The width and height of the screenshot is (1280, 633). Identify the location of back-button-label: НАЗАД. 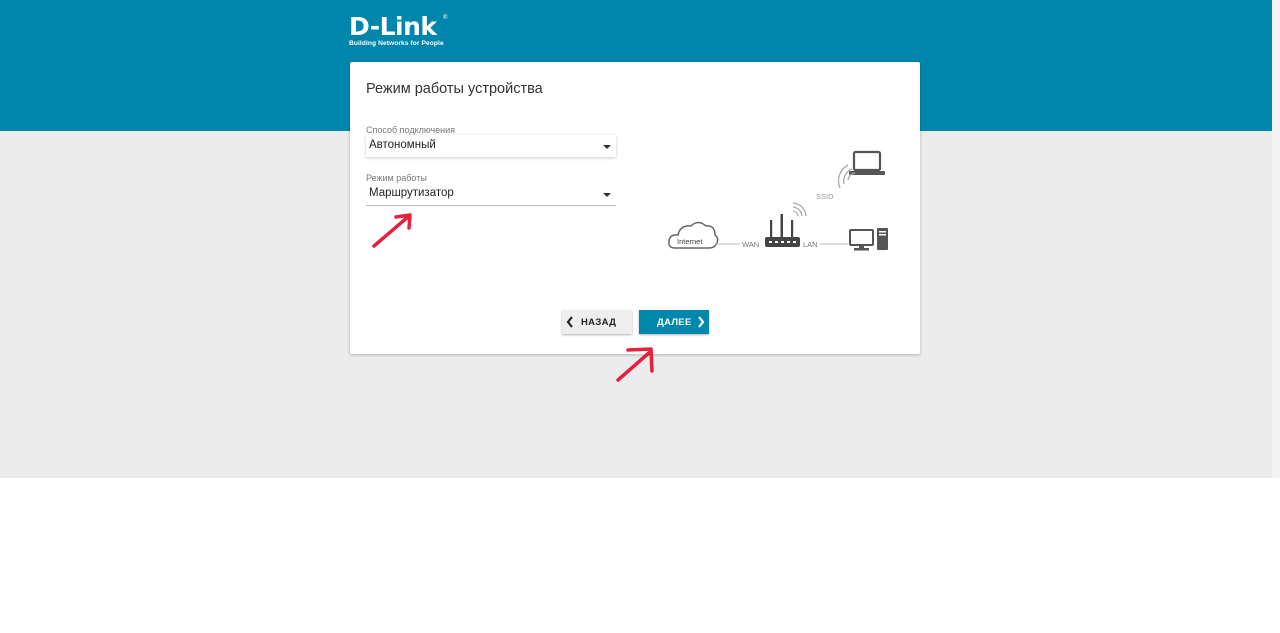
(599, 322).